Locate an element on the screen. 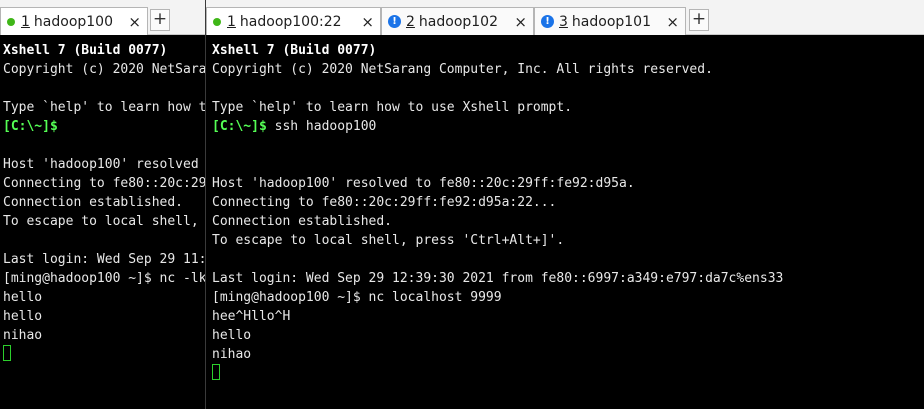 The image size is (924, 409). terminal-text: Last login: Wed Sep 29 11: is located at coordinates (104, 259).